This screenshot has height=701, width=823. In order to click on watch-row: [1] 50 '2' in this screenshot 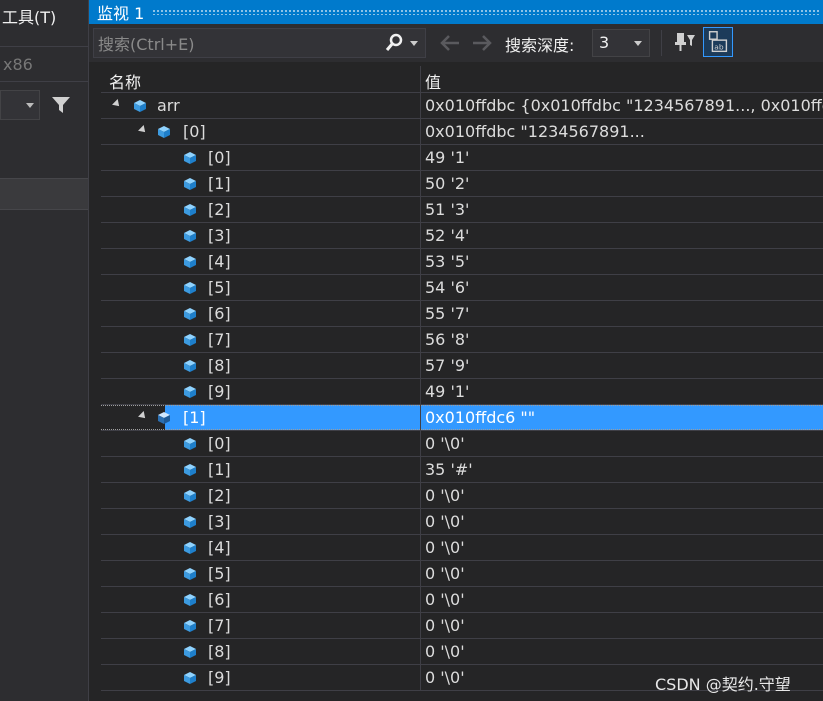, I will do `click(462, 184)`.